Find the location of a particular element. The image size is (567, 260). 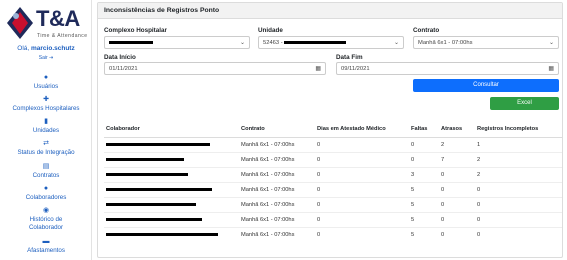

user-greeting: Olá, marcio.schutz is located at coordinates (46, 48).